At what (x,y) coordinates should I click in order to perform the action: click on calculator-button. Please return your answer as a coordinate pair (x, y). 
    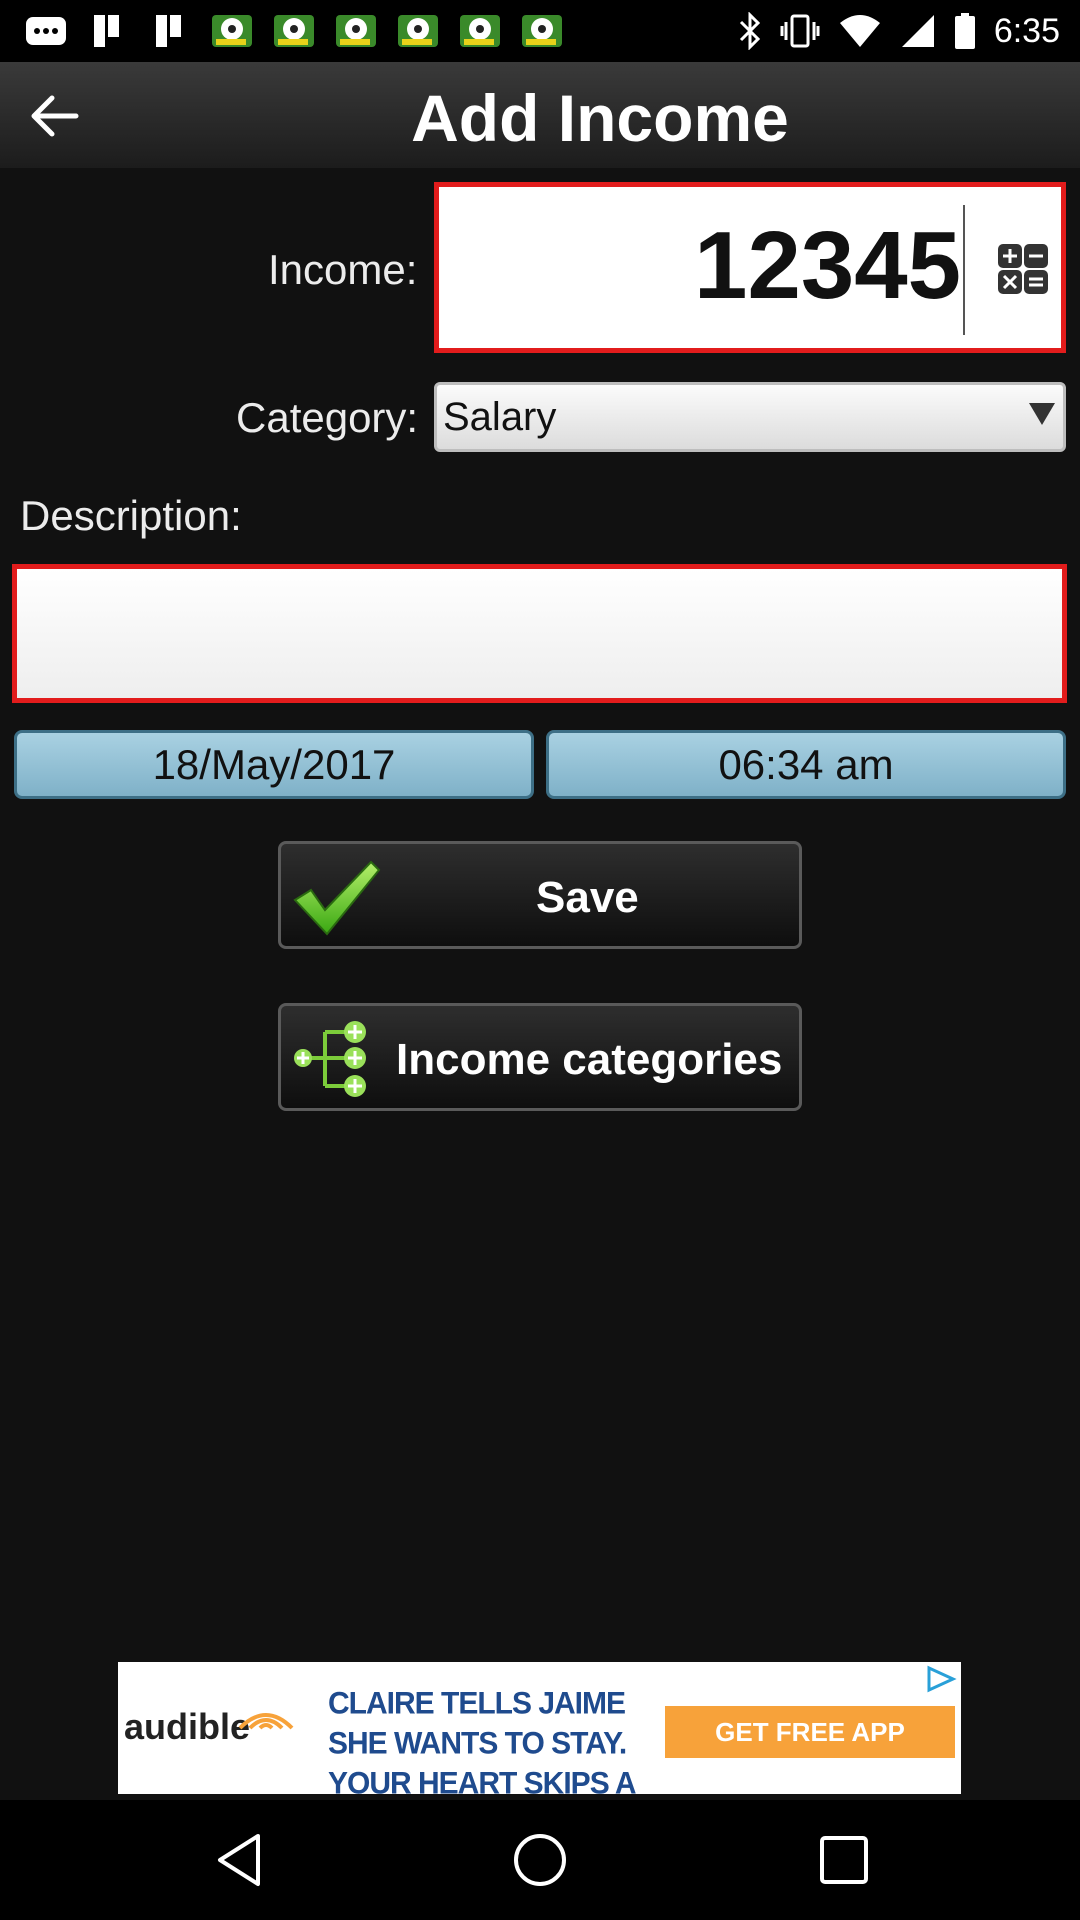
    Looking at the image, I should click on (1023, 269).